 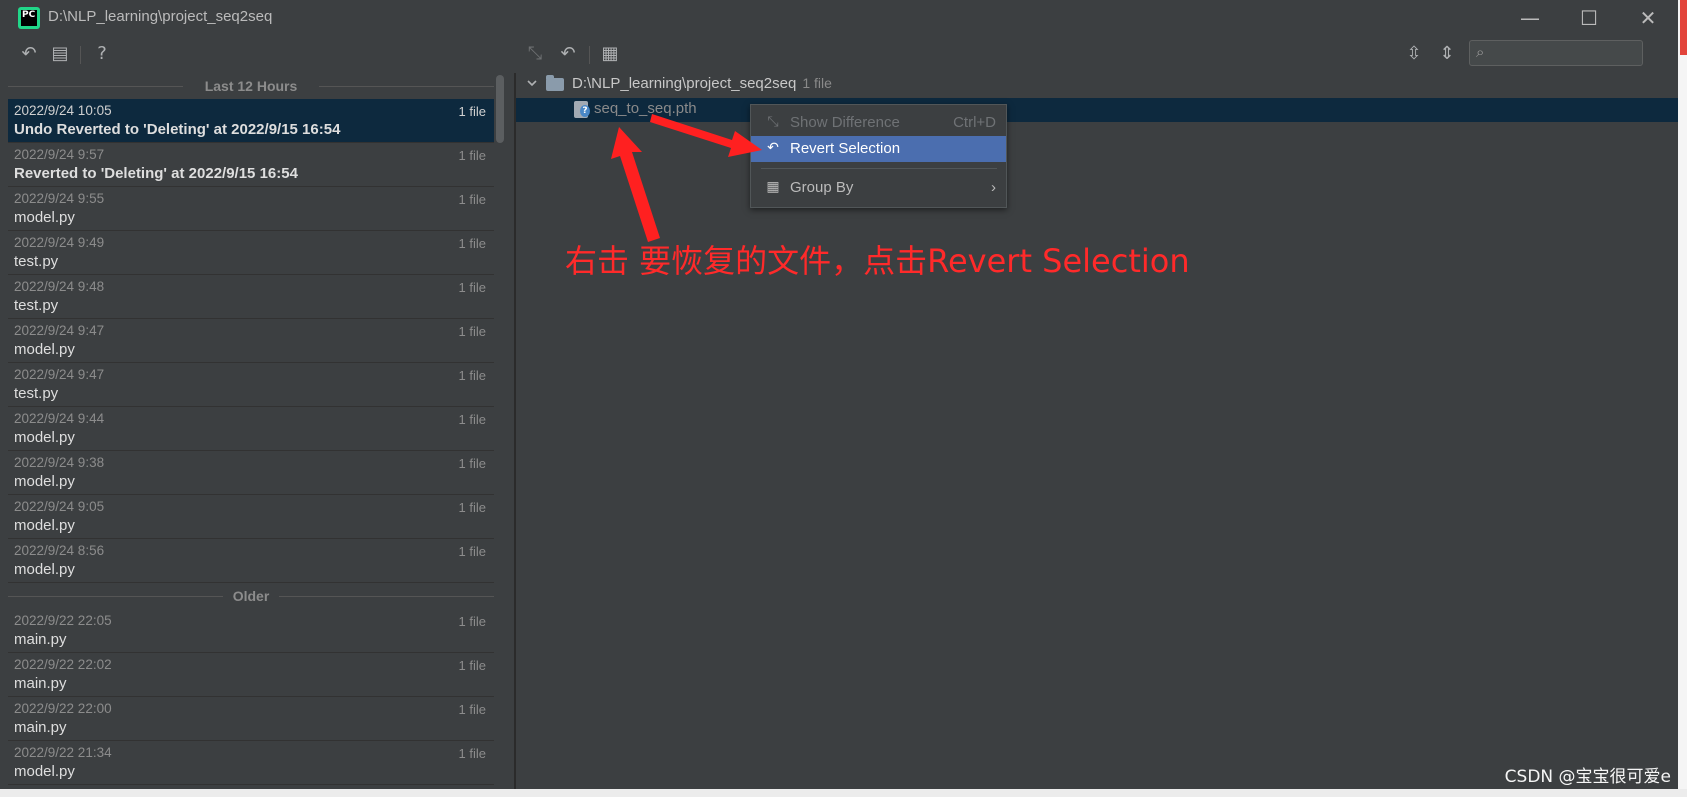 What do you see at coordinates (251, 719) in the screenshot?
I see `history-entry: 2022/9/22 22:00 1 file main.py` at bounding box center [251, 719].